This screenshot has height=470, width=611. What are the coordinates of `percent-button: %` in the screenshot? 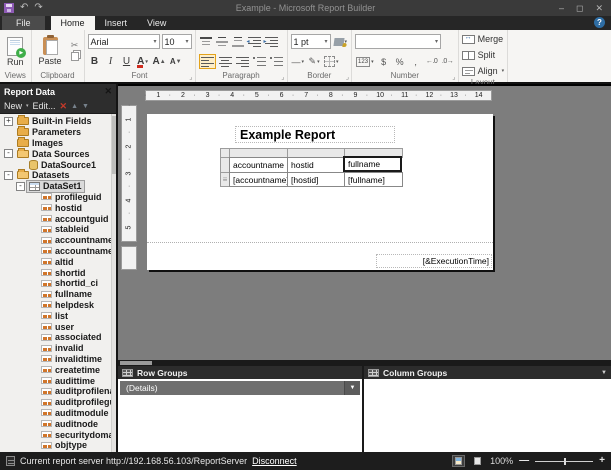 It's located at (400, 61).